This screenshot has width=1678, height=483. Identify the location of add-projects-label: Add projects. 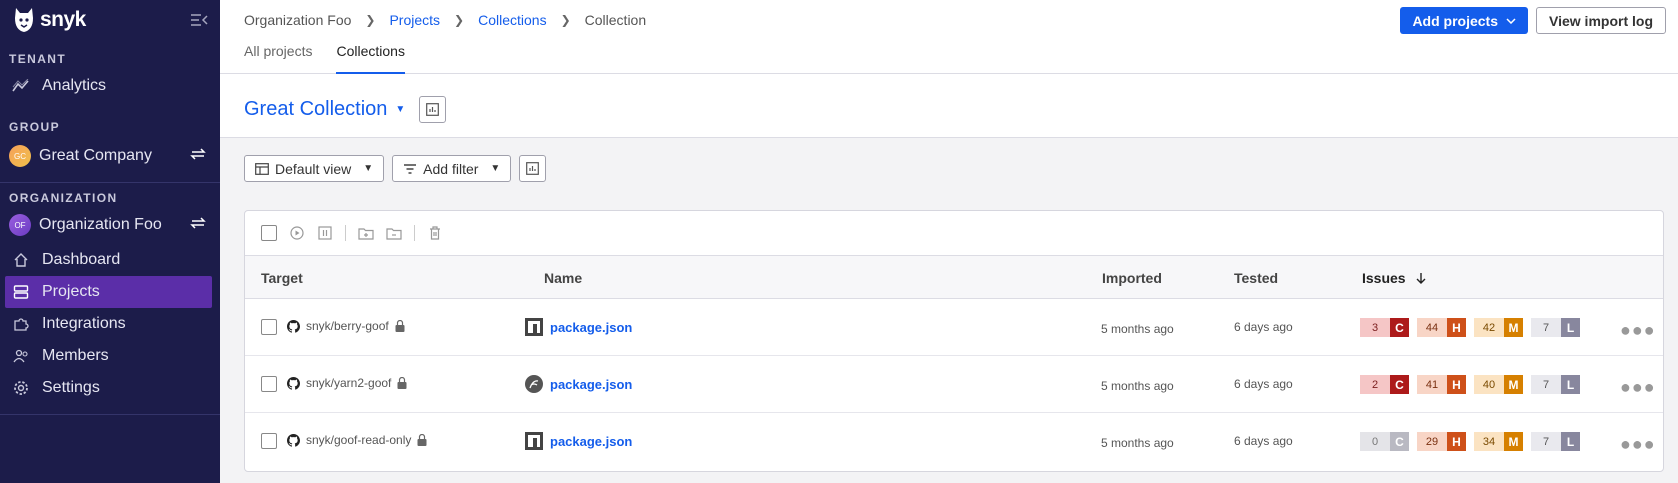
(1455, 20).